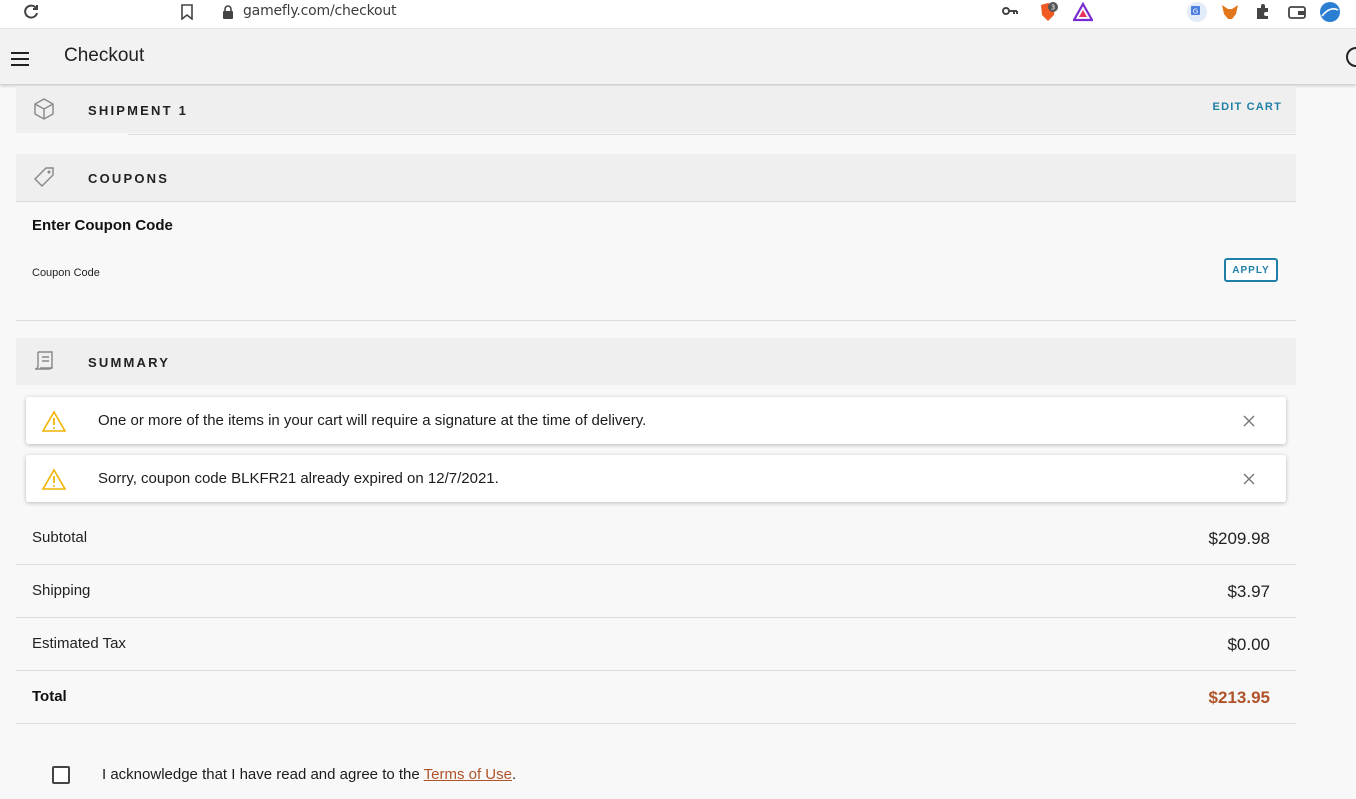  What do you see at coordinates (1351, 57) in the screenshot?
I see `search-icon` at bounding box center [1351, 57].